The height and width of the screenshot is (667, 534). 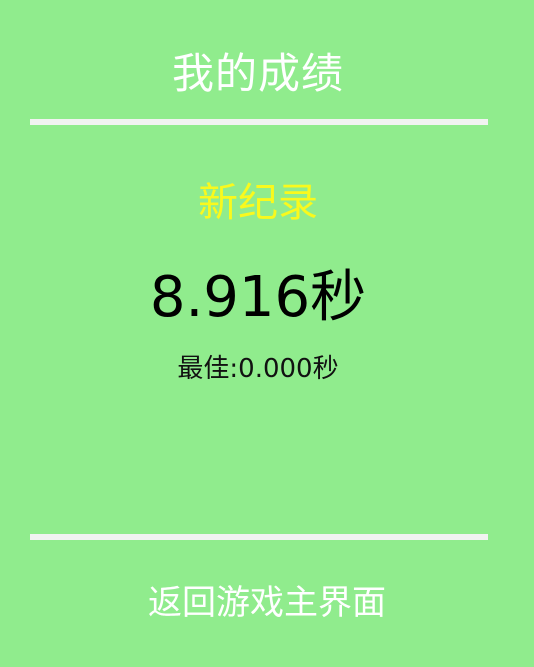 What do you see at coordinates (259, 537) in the screenshot?
I see `bottom-divider` at bounding box center [259, 537].